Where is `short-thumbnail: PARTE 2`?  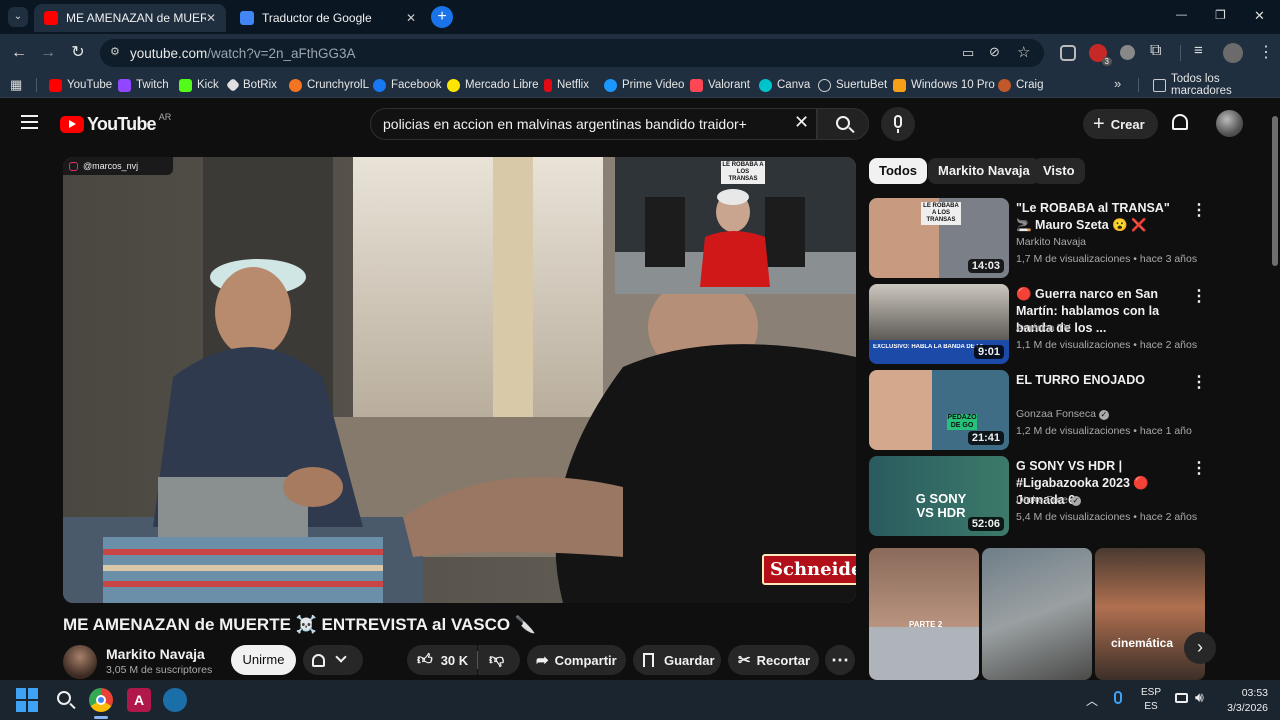 short-thumbnail: PARTE 2 is located at coordinates (924, 614).